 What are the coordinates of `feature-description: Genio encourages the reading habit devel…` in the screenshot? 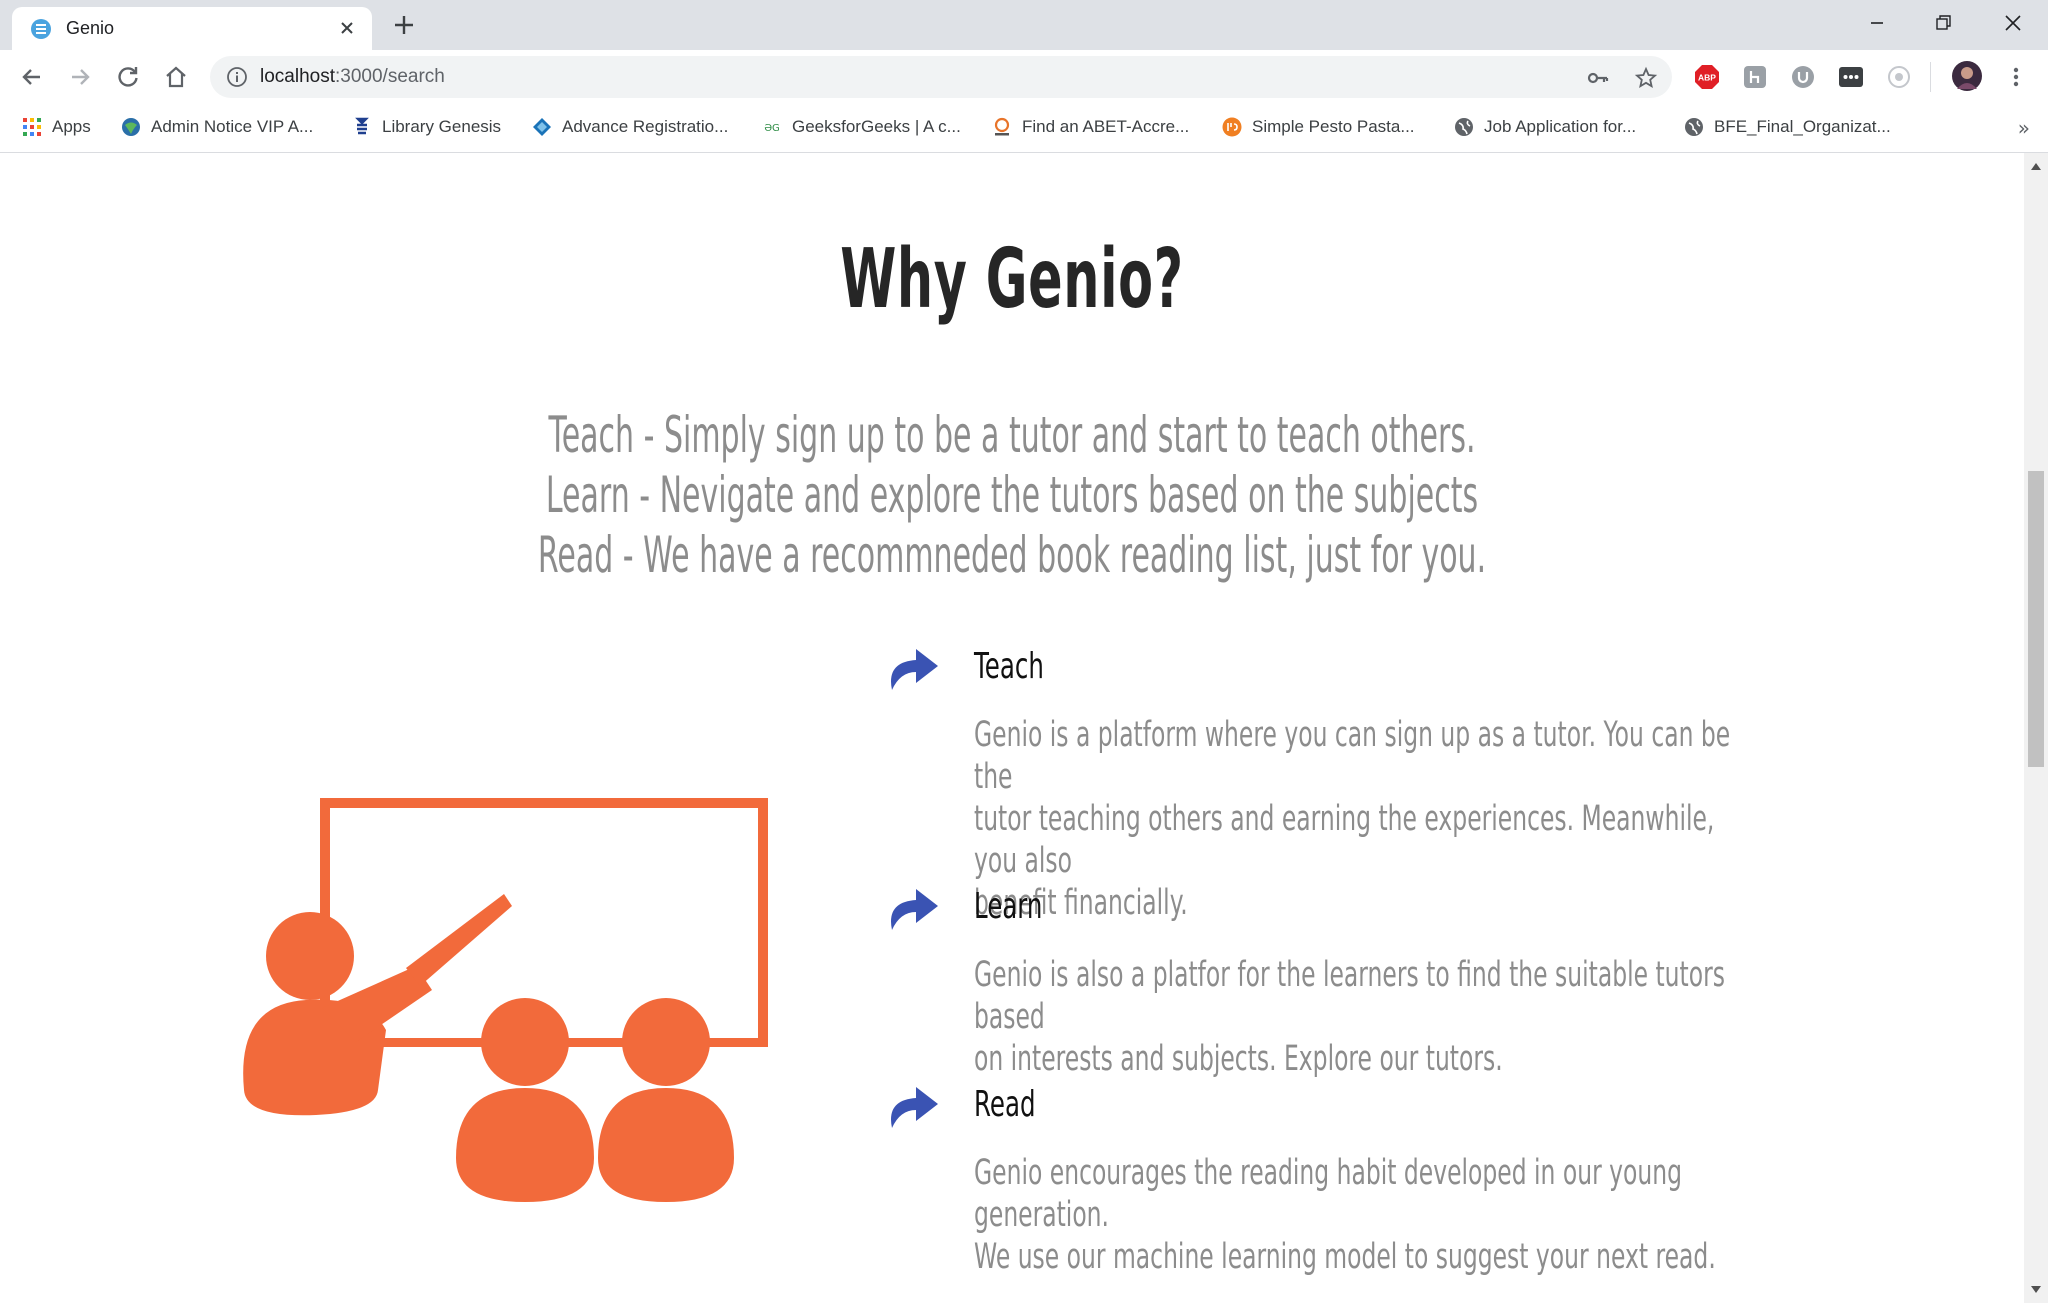 It's located at (1369, 1215).